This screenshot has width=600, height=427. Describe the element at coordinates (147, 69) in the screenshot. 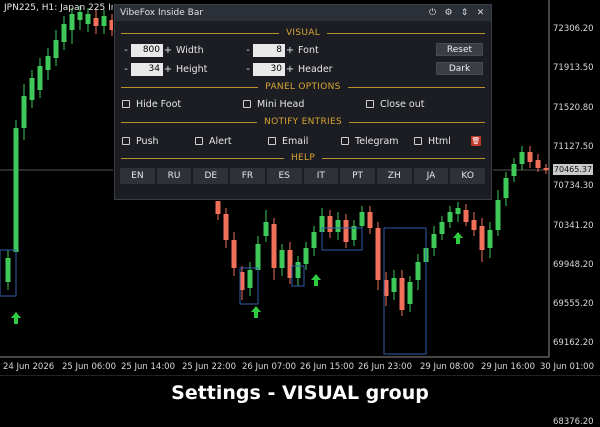

I see `height-input: 34` at that location.